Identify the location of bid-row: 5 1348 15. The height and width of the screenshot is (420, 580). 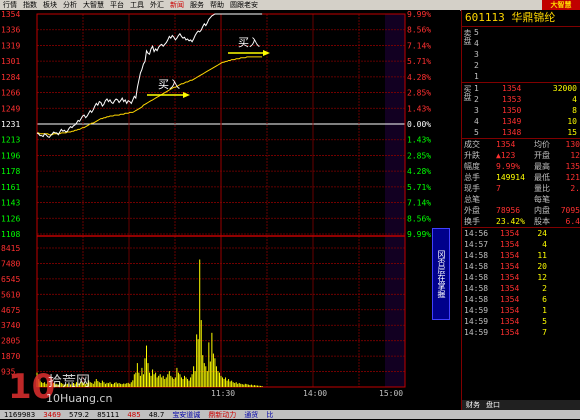
(521, 133).